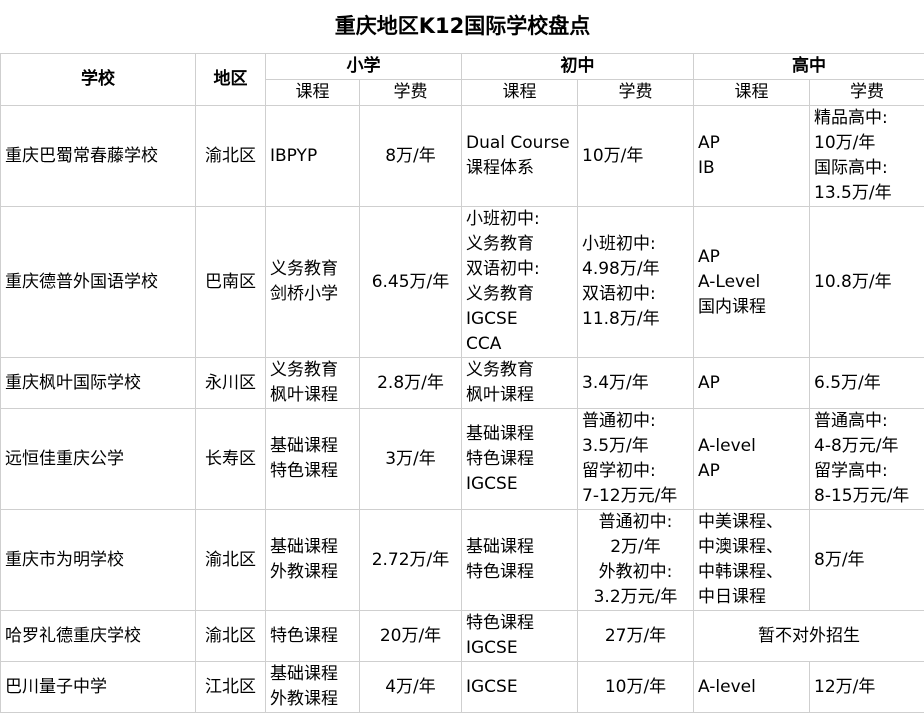 This screenshot has height=713, width=924. I want to click on high-course-cell: 中美课程、中澳课程、中韩课程、中日课程, so click(752, 560).